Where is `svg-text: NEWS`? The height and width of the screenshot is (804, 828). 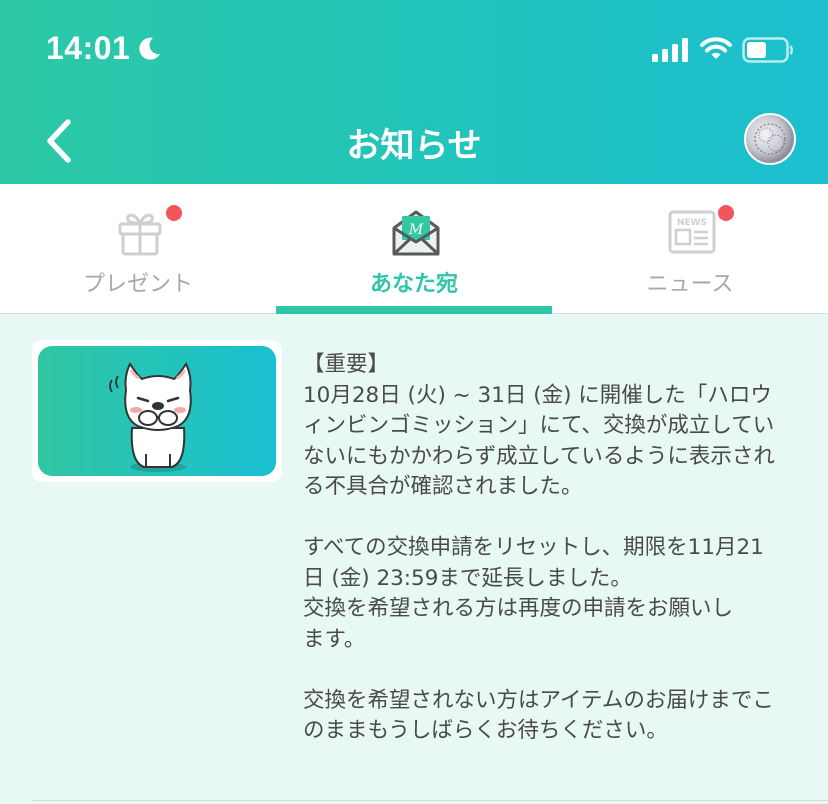
svg-text: NEWS is located at coordinates (692, 223).